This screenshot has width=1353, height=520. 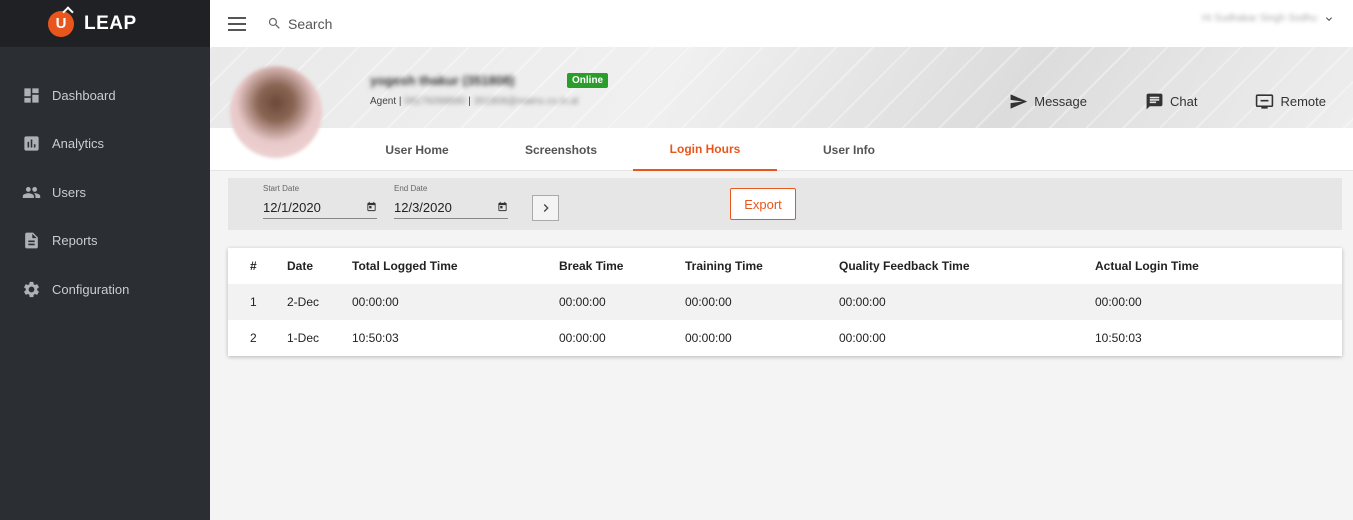 I want to click on topbar: Hi Sudhakar Singh Sodhu, so click(x=781, y=23).